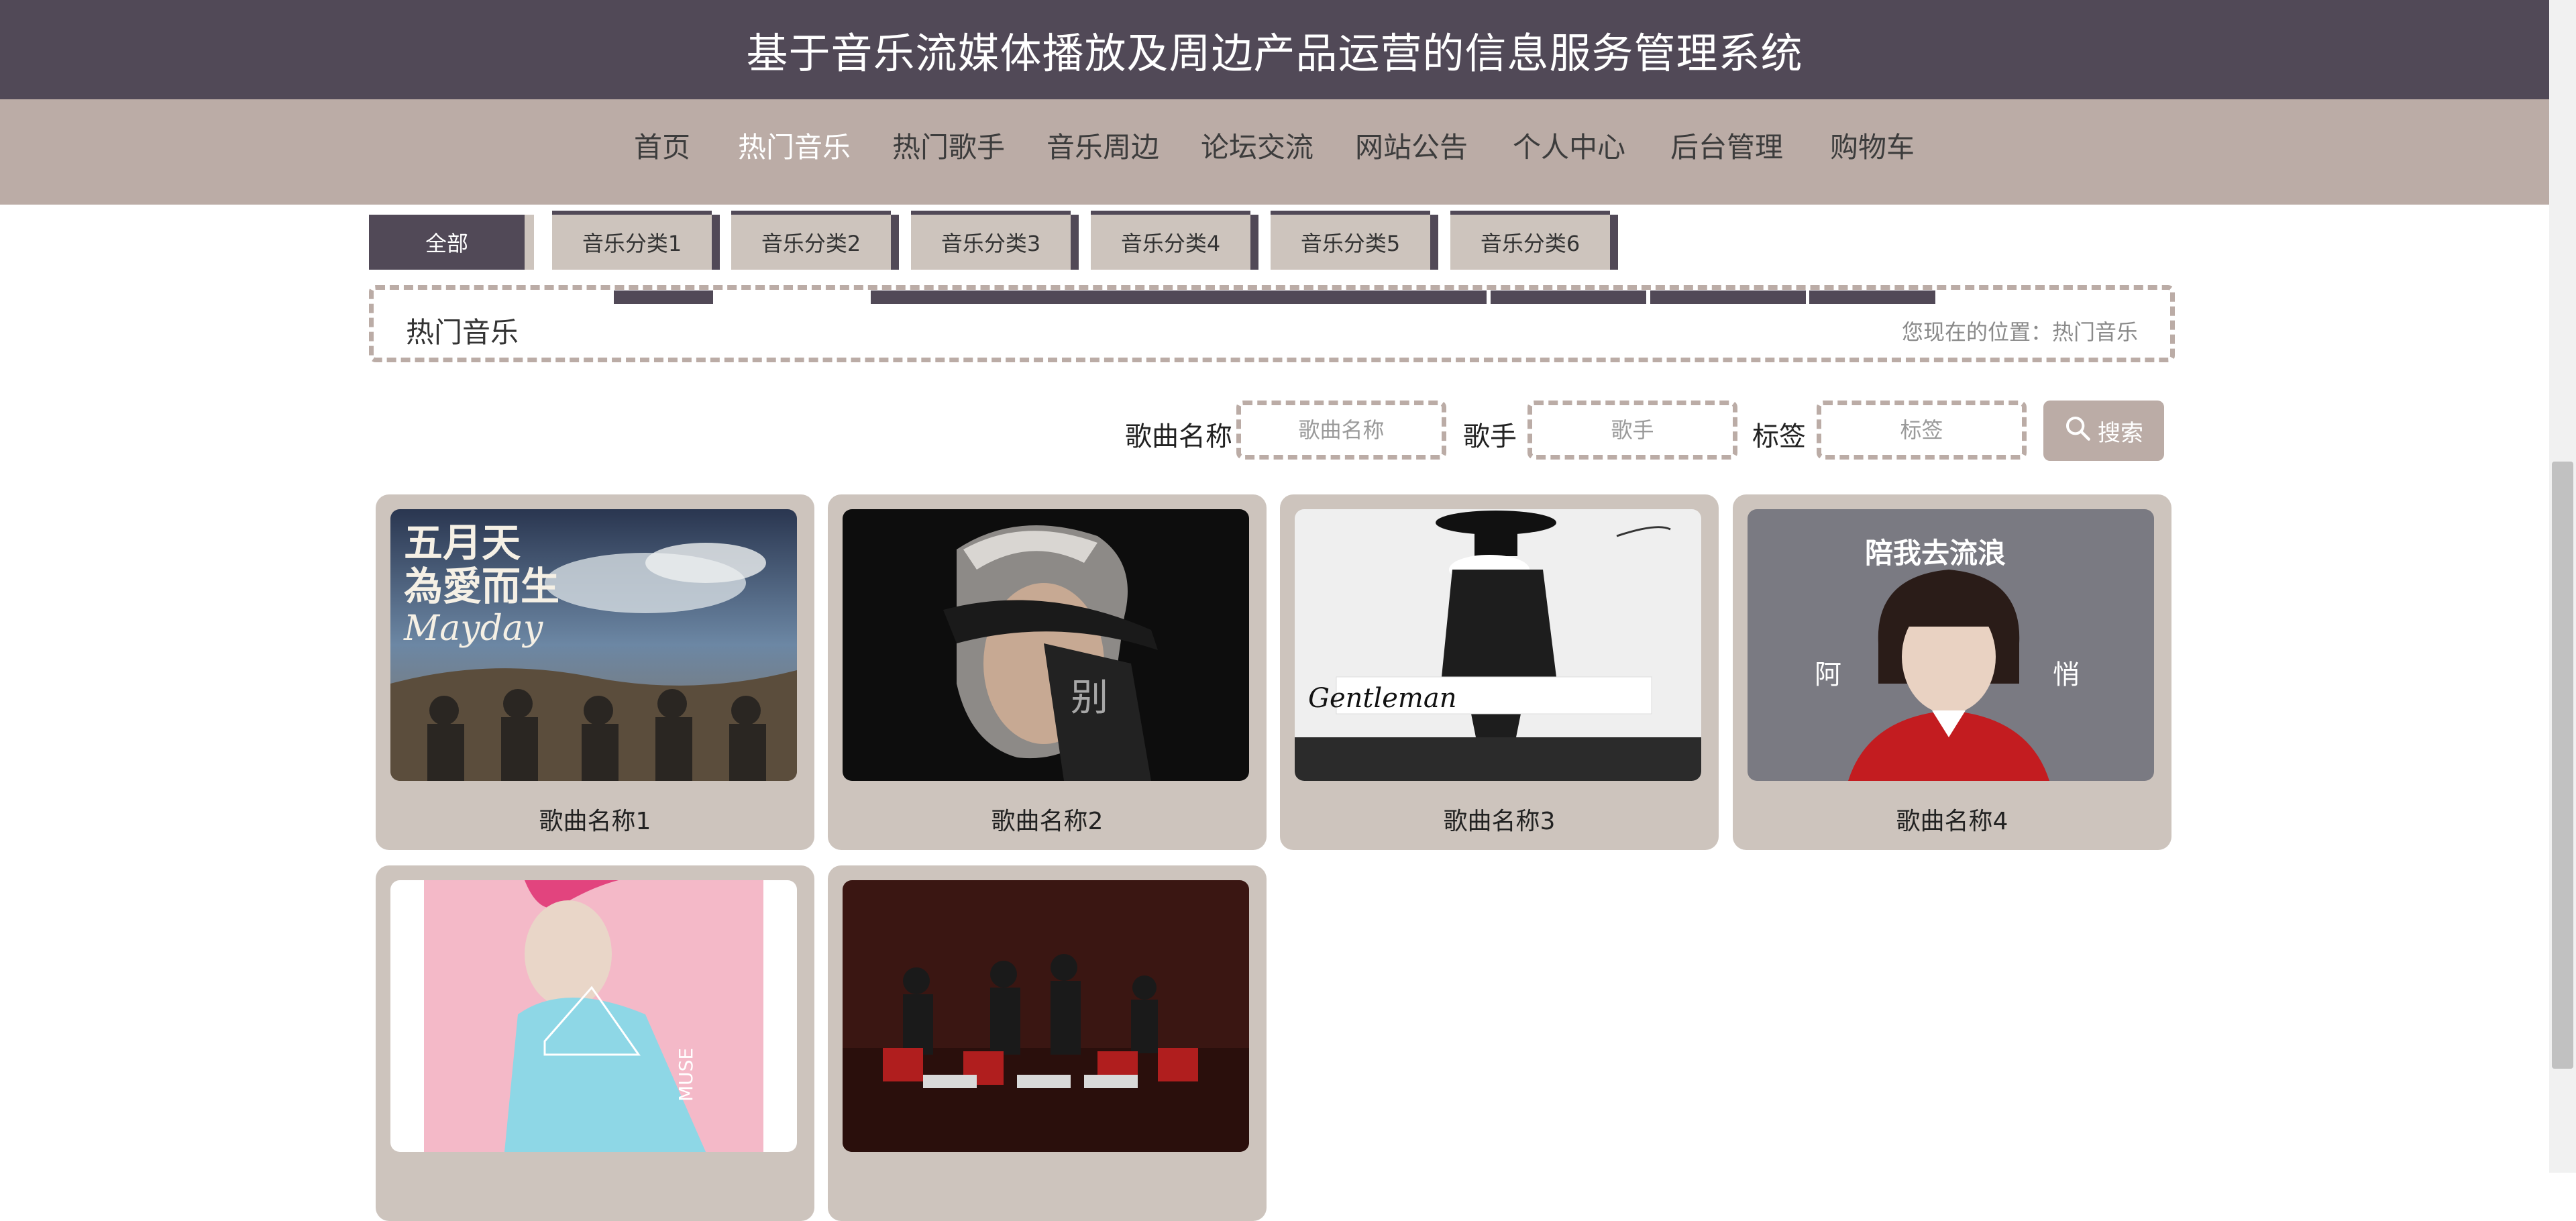 The height and width of the screenshot is (1221, 2576). I want to click on song-cover-image: MUSE, so click(593, 1016).